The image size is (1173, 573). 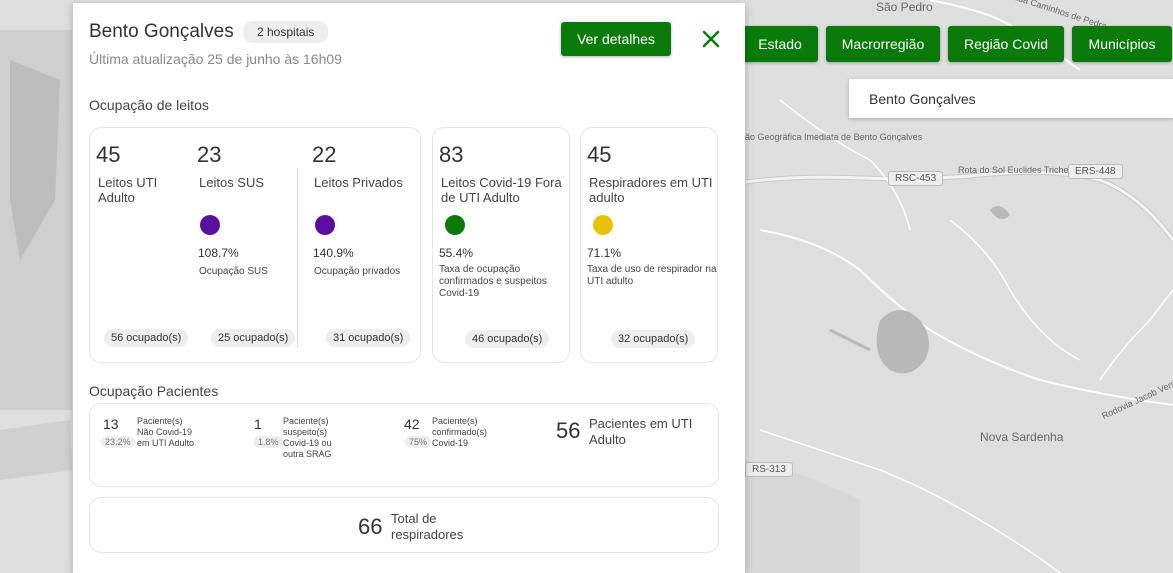 What do you see at coordinates (325, 225) in the screenshot?
I see `privados-status-dot` at bounding box center [325, 225].